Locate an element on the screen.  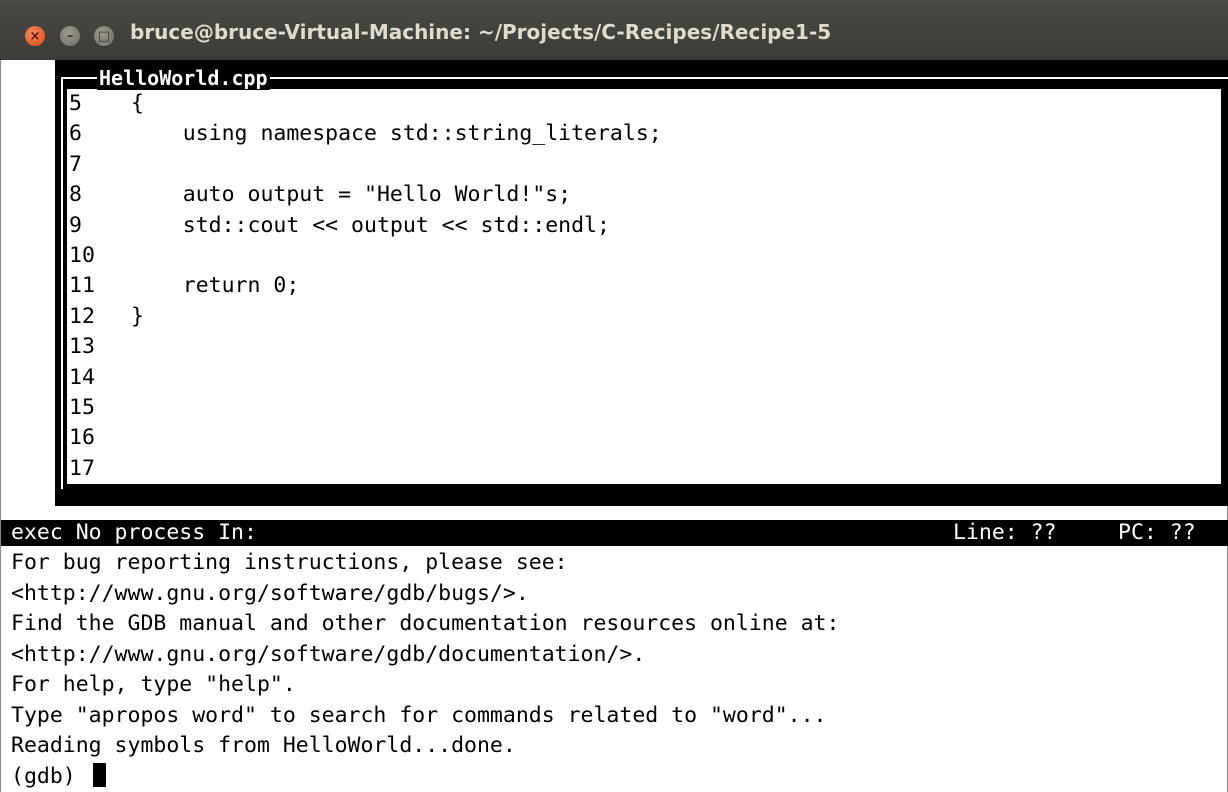
line-number: 11 is located at coordinates (82, 286).